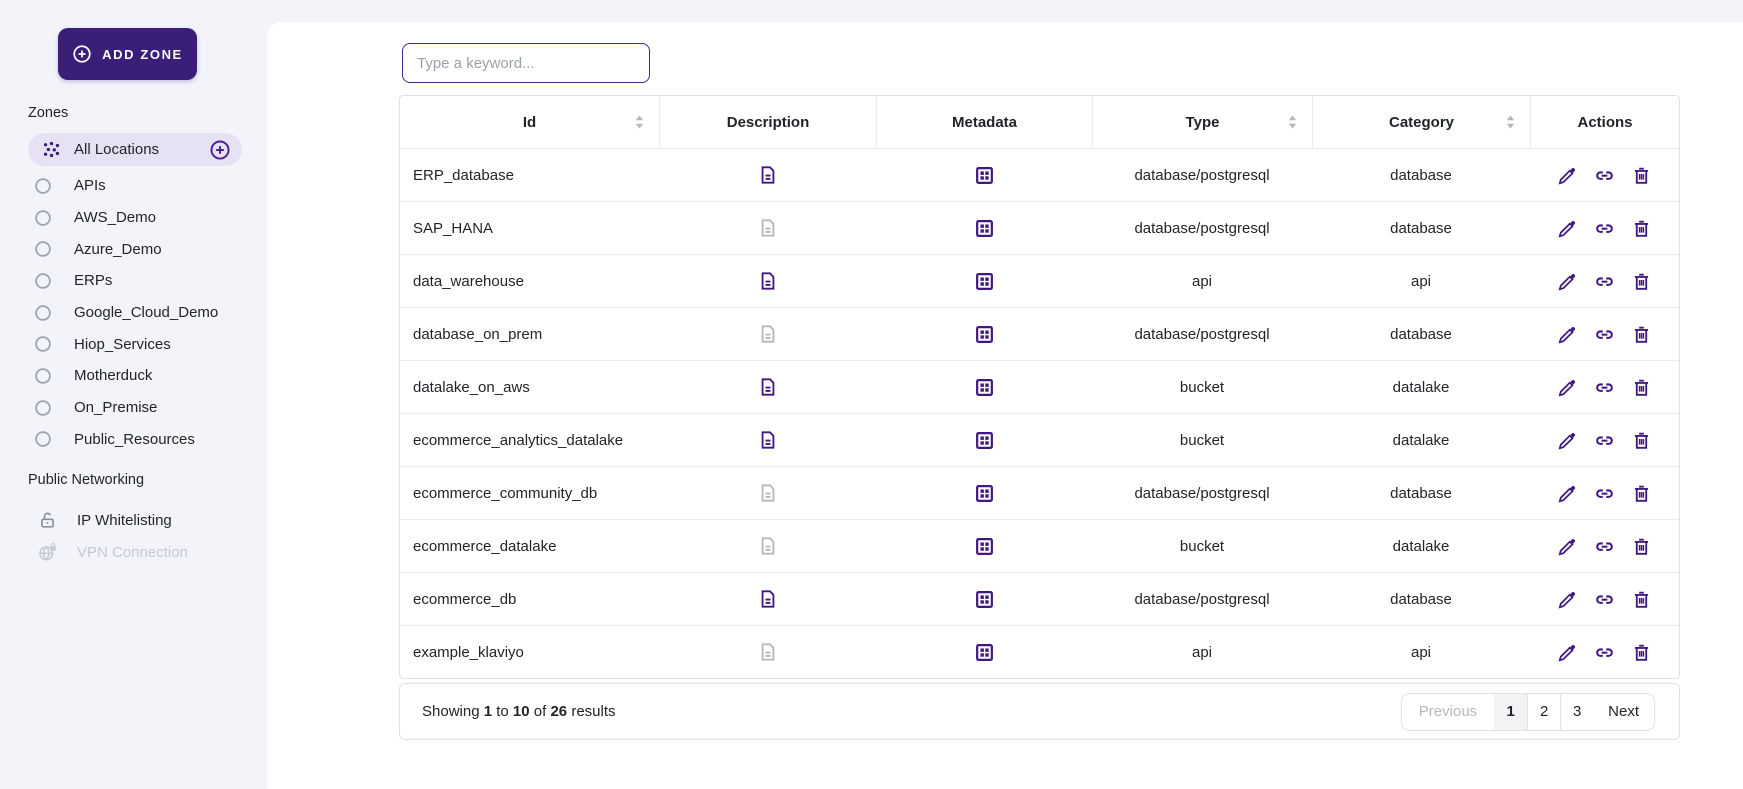  I want to click on pagination: Previous 123 Next, so click(1527, 711).